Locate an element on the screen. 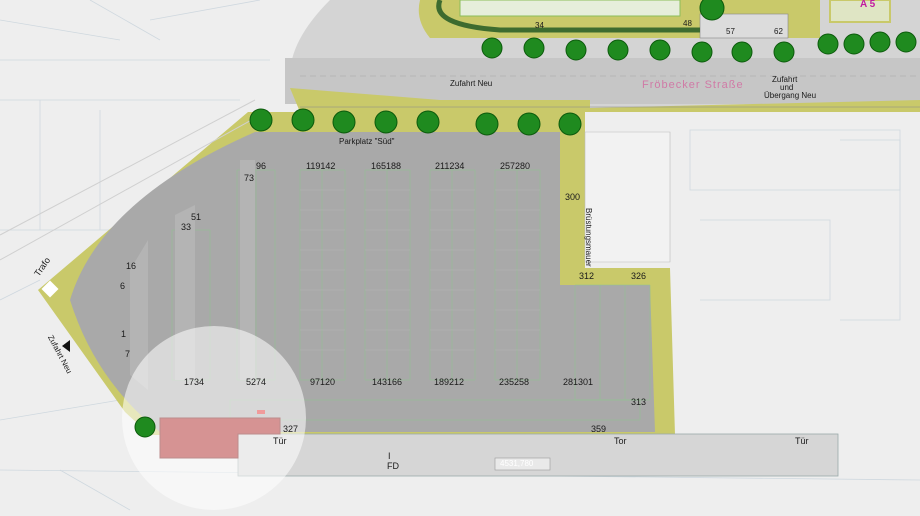  plate-label: 4531,780 is located at coordinates (517, 463).